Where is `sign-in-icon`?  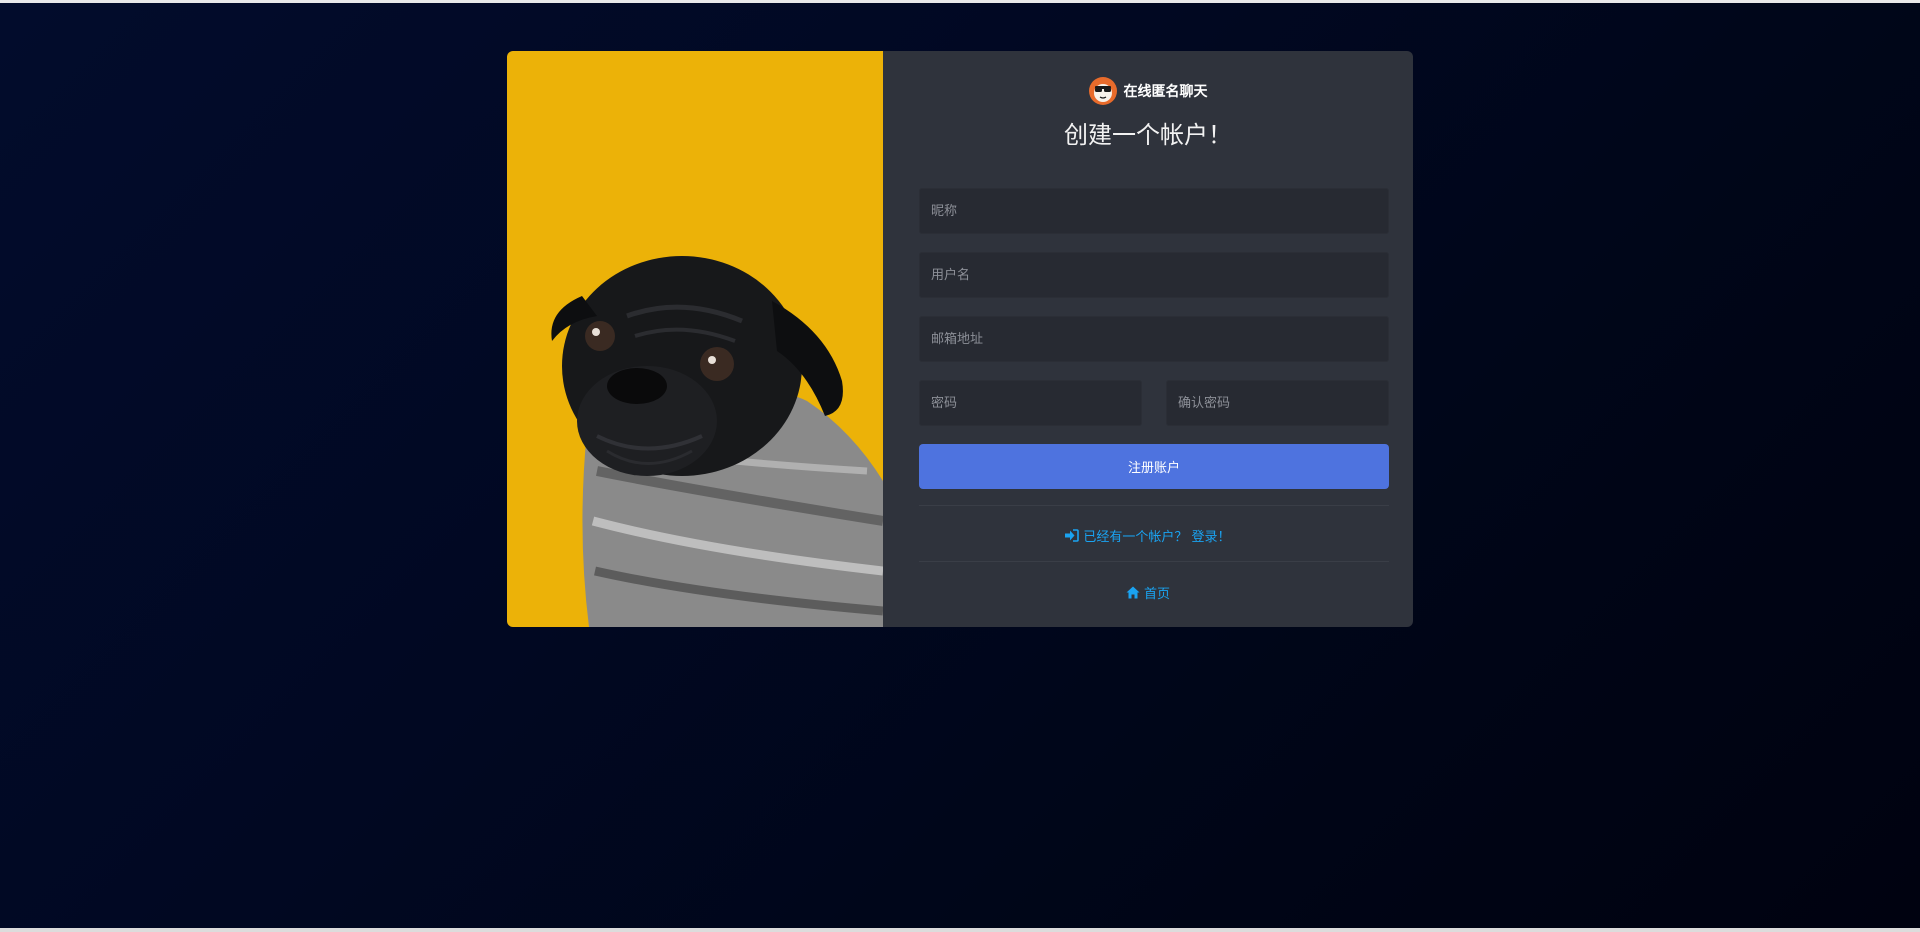
sign-in-icon is located at coordinates (1072, 535).